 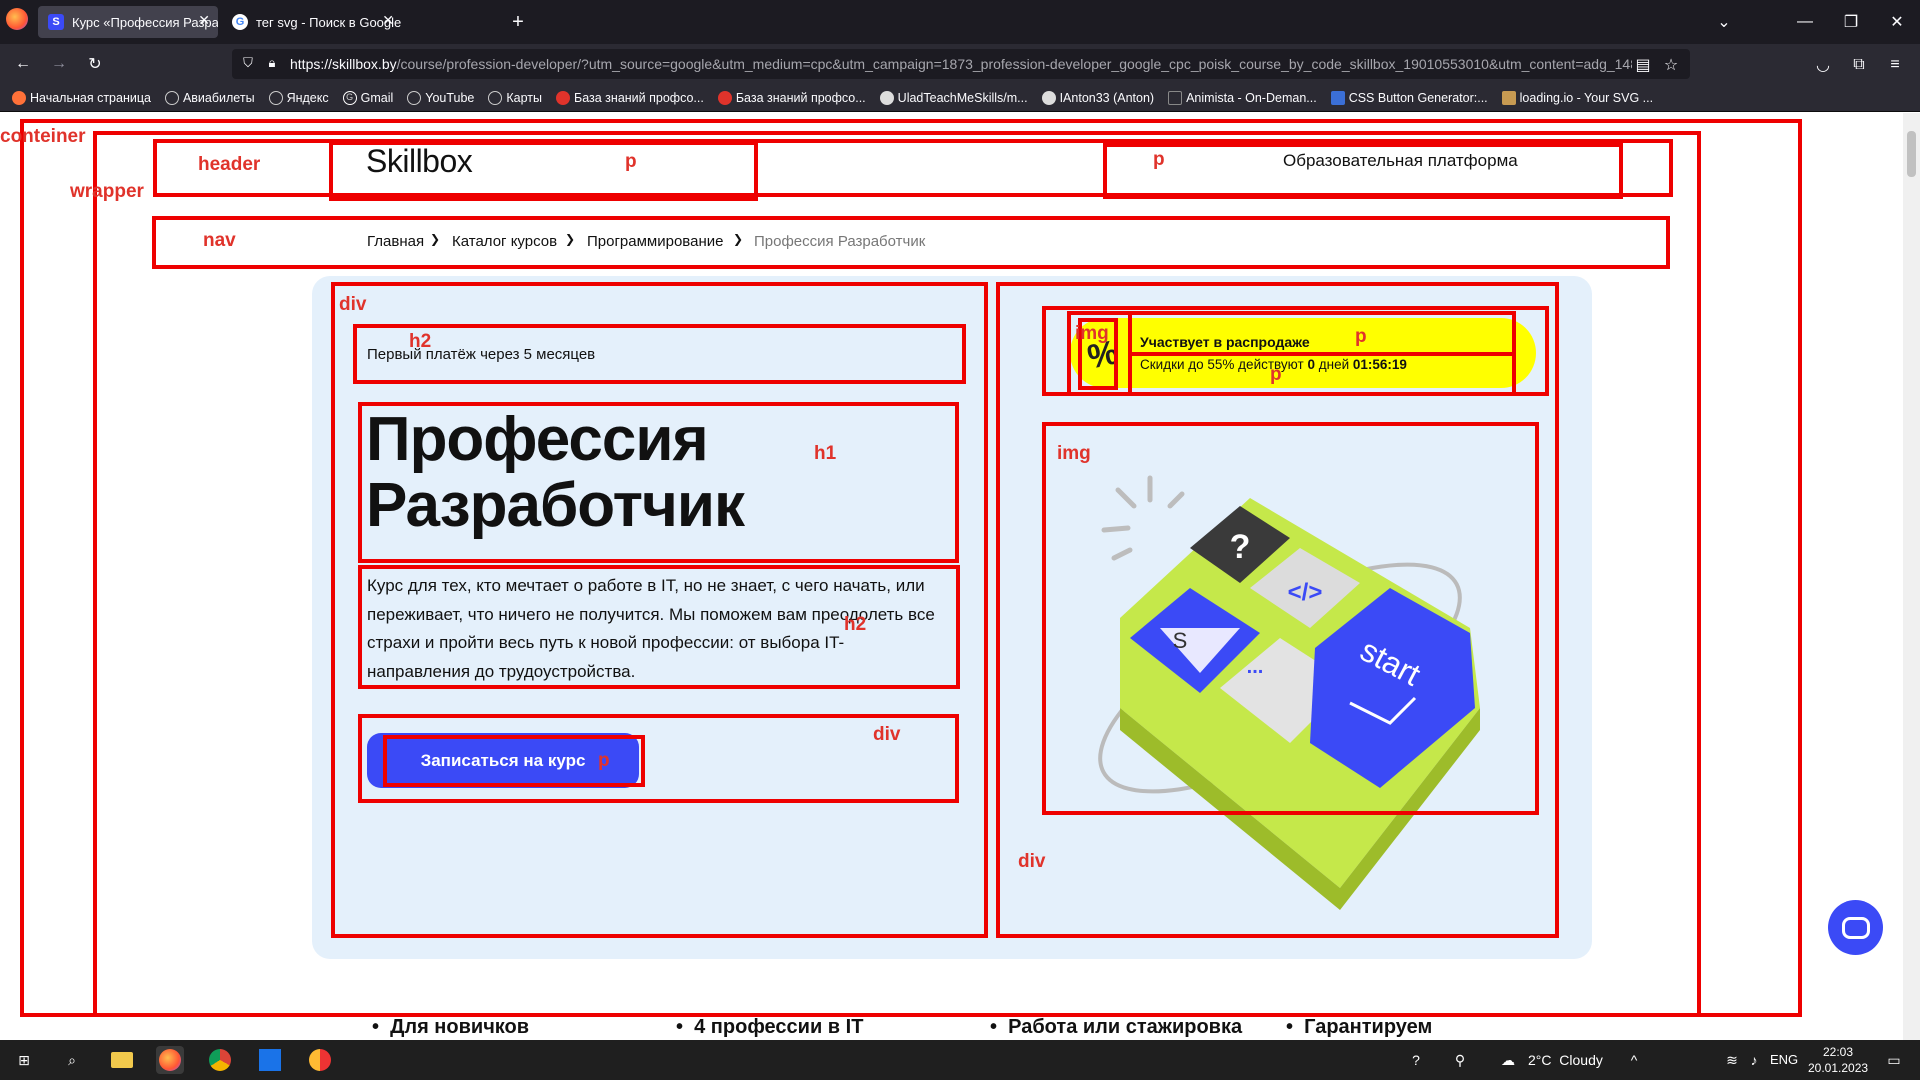 I want to click on annotation-label: wrapper, so click(x=107, y=191).